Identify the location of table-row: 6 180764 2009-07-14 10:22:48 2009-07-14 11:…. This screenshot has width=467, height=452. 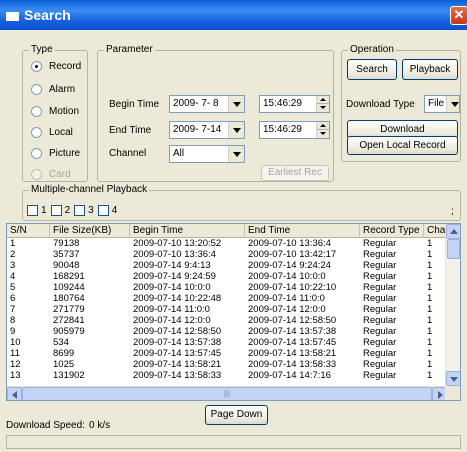
(227, 299).